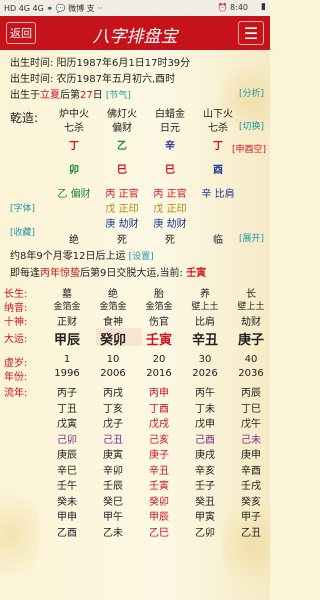 This screenshot has height=600, width=320. What do you see at coordinates (205, 455) in the screenshot?
I see `liunian-item: 庚戌` at bounding box center [205, 455].